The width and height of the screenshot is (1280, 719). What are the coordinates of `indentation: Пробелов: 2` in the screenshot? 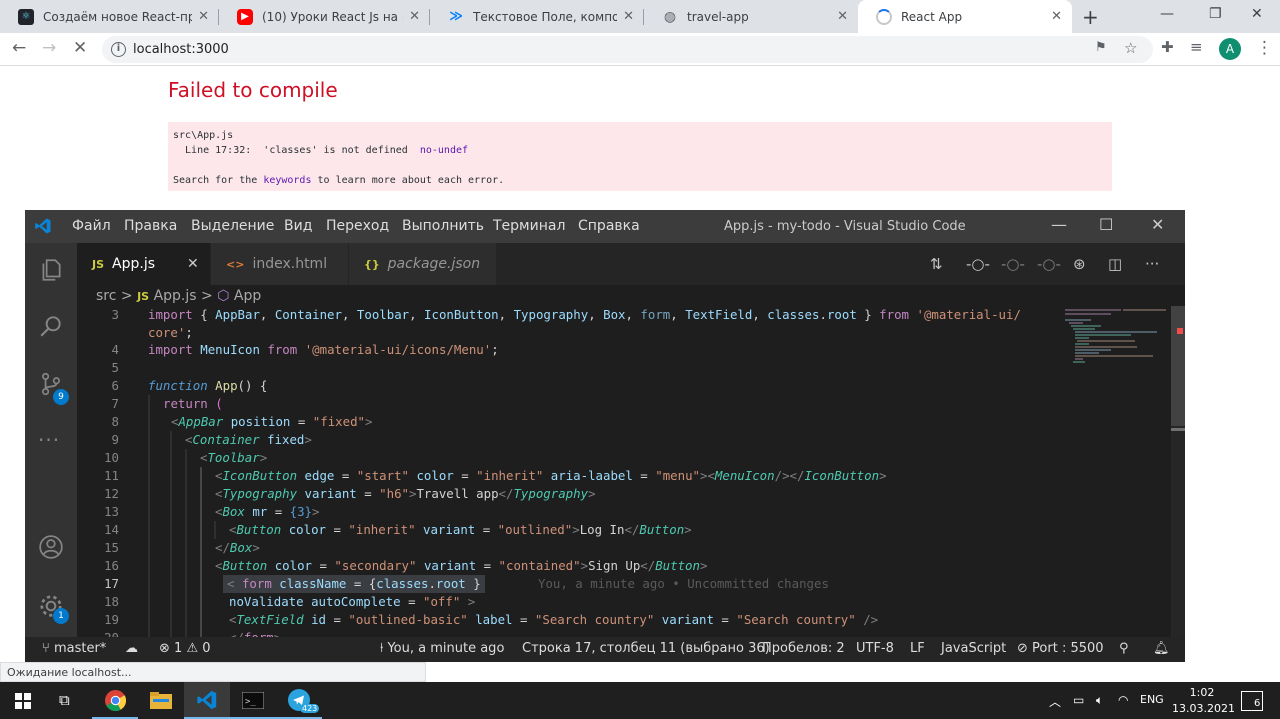 It's located at (803, 648).